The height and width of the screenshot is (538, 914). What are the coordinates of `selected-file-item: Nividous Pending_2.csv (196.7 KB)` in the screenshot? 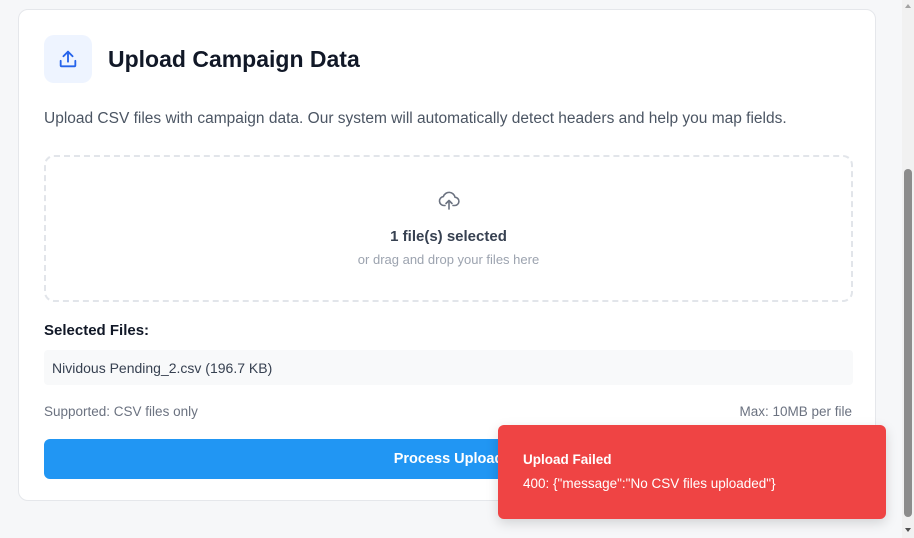 It's located at (448, 367).